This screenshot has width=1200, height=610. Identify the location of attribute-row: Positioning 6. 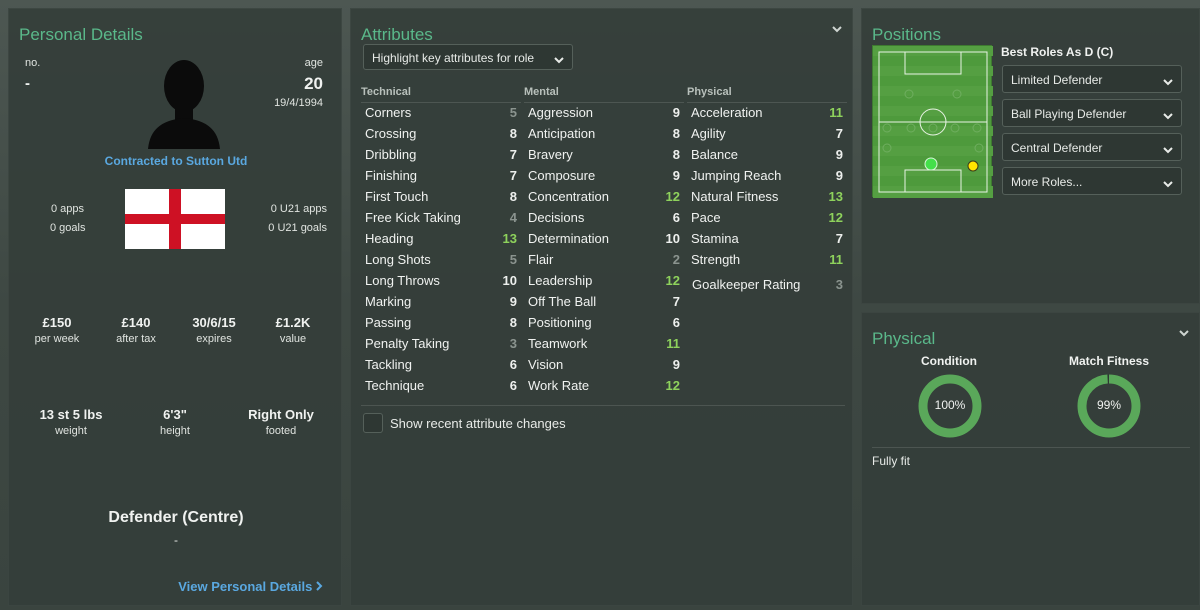
(604, 323).